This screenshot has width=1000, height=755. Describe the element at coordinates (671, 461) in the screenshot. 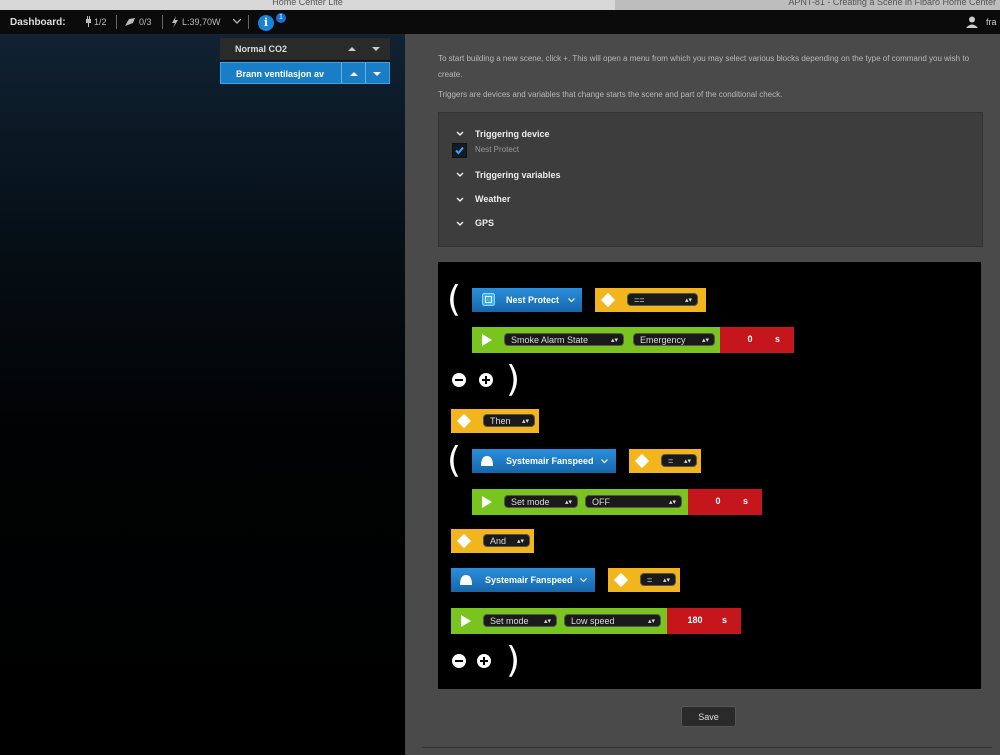

I see `operator-value: =` at that location.